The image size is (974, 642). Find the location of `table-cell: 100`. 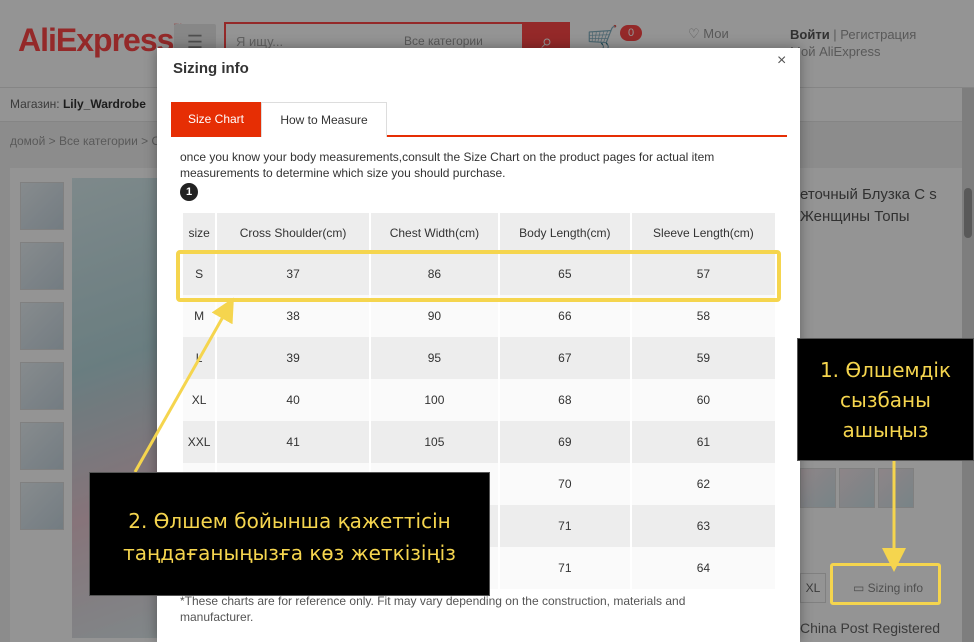

table-cell: 100 is located at coordinates (434, 400).